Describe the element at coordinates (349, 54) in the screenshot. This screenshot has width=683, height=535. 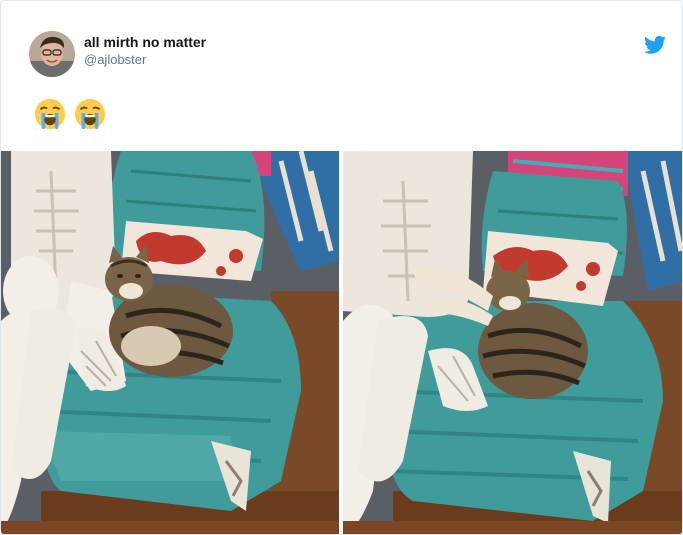
I see `tweet-header: all mirth no matter @ajlobster` at that location.